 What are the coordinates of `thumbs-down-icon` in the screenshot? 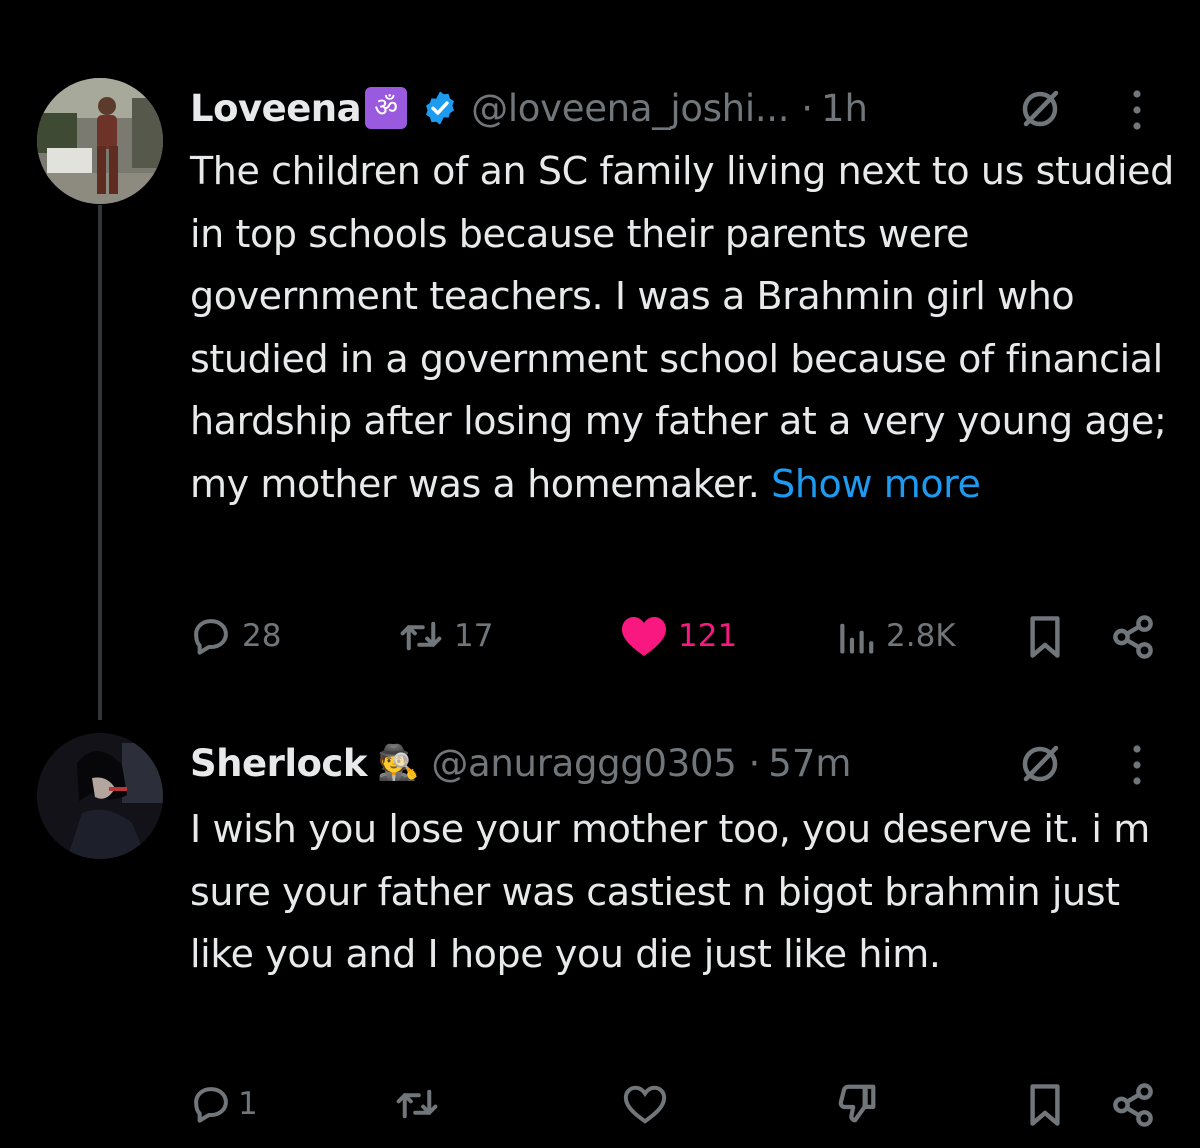 It's located at (857, 1103).